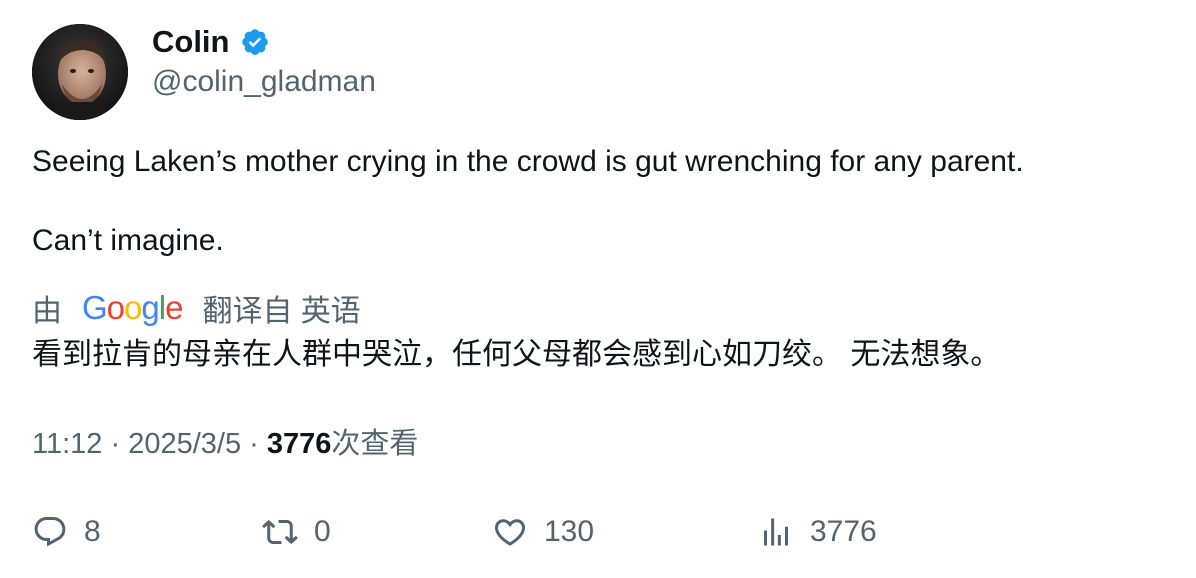 Image resolution: width=1196 pixels, height=578 pixels. What do you see at coordinates (281, 311) in the screenshot?
I see `translation-source: 翻译自 英语` at bounding box center [281, 311].